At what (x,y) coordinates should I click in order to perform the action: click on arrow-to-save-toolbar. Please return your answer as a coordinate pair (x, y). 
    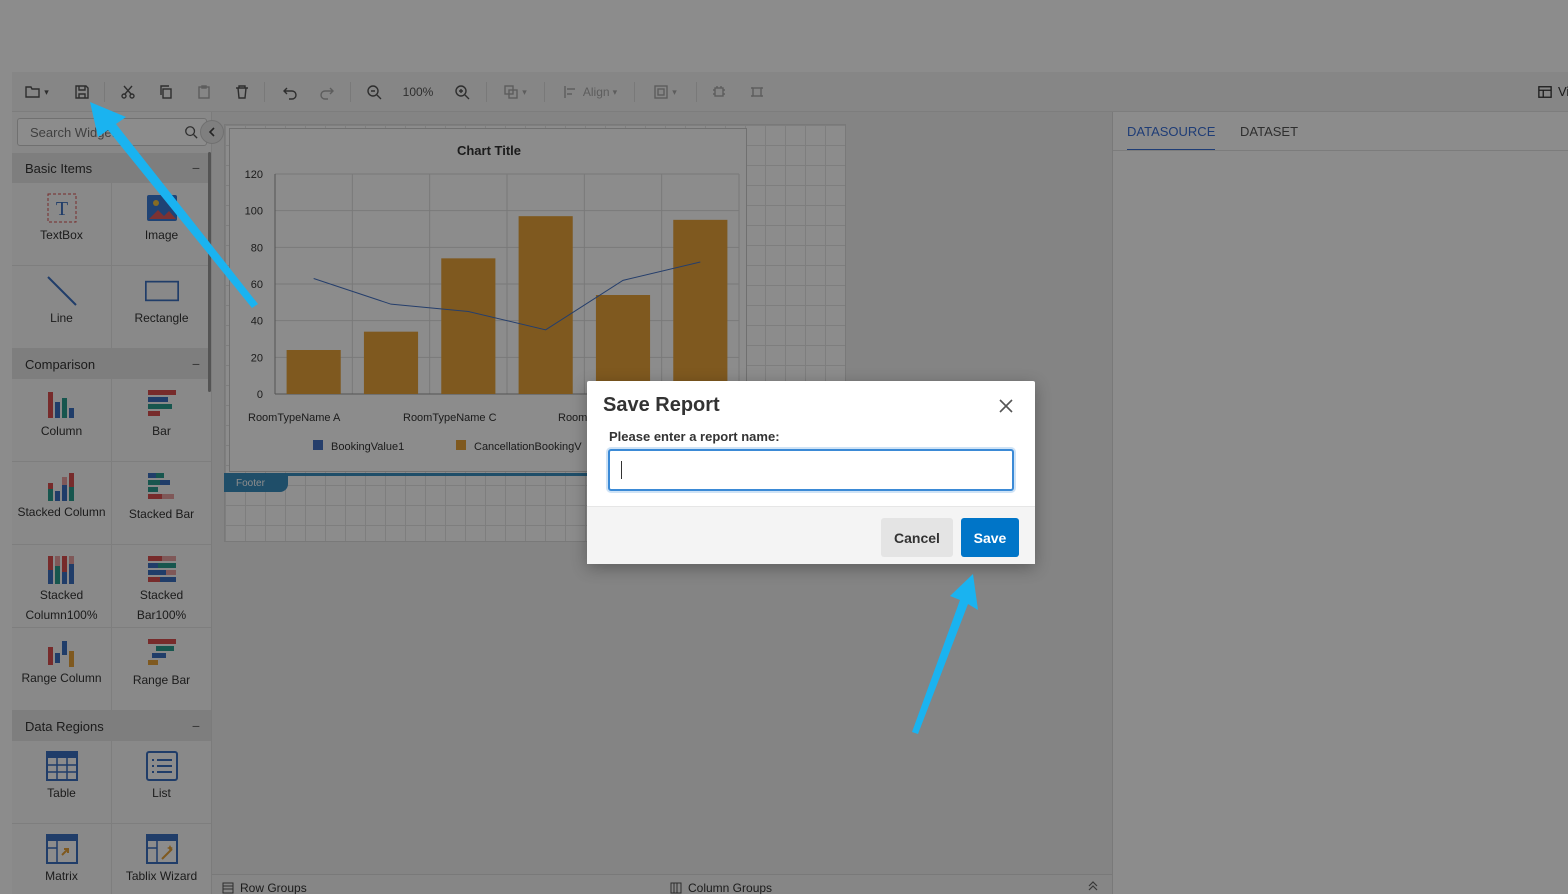
    Looking at the image, I should click on (174, 205).